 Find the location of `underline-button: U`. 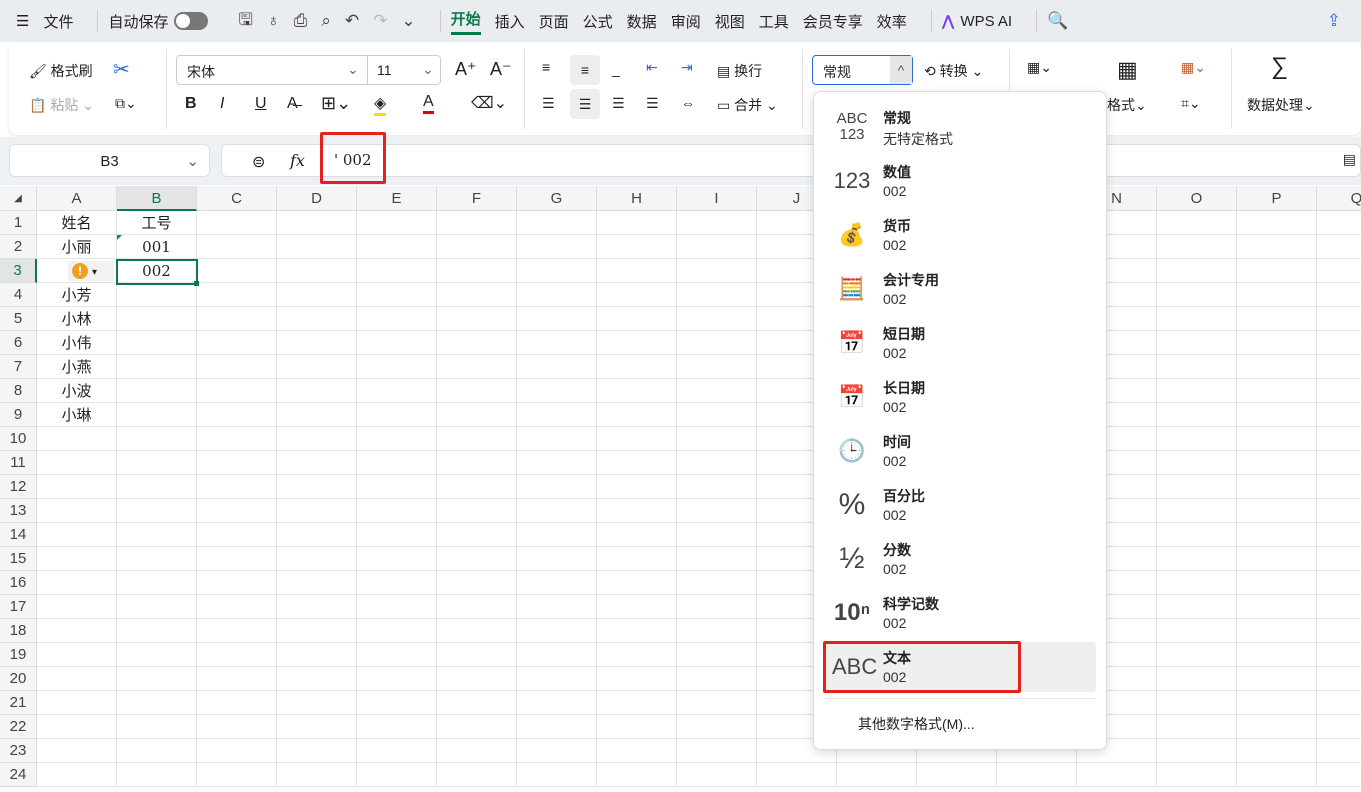

underline-button: U is located at coordinates (261, 104).